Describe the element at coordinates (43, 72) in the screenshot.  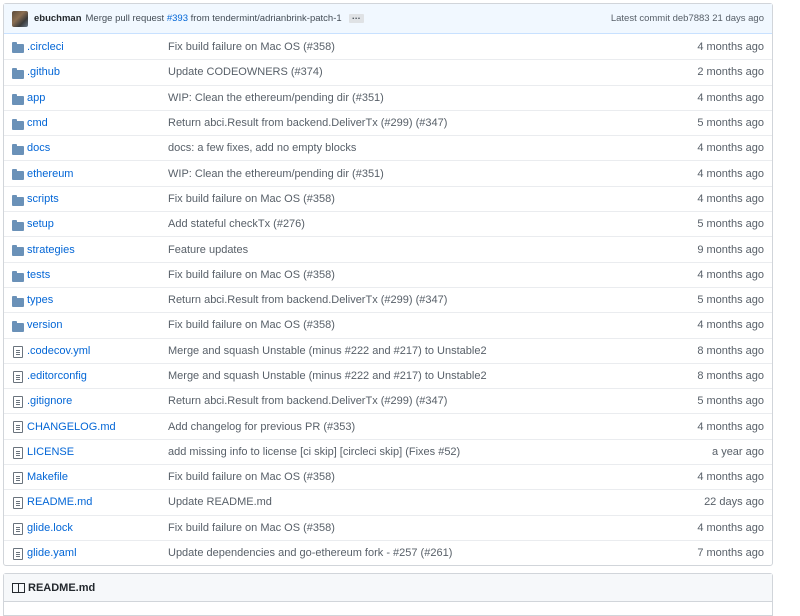
I see `file-name-link: .github` at that location.